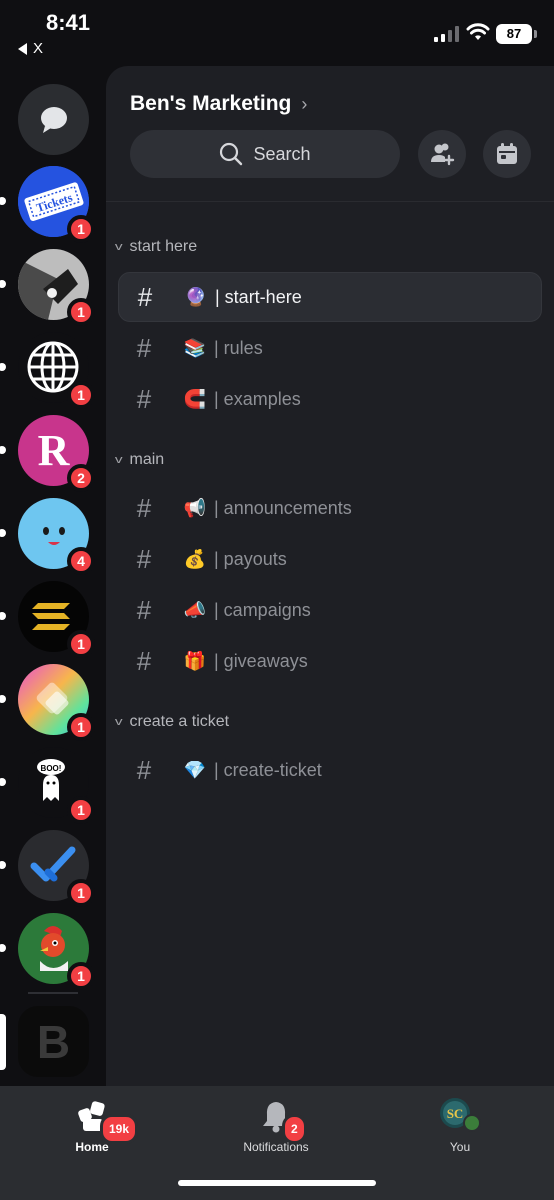 Image resolution: width=554 pixels, height=1200 pixels. Describe the element at coordinates (56, 204) in the screenshot. I see `server-tickets: Tickets 1` at that location.